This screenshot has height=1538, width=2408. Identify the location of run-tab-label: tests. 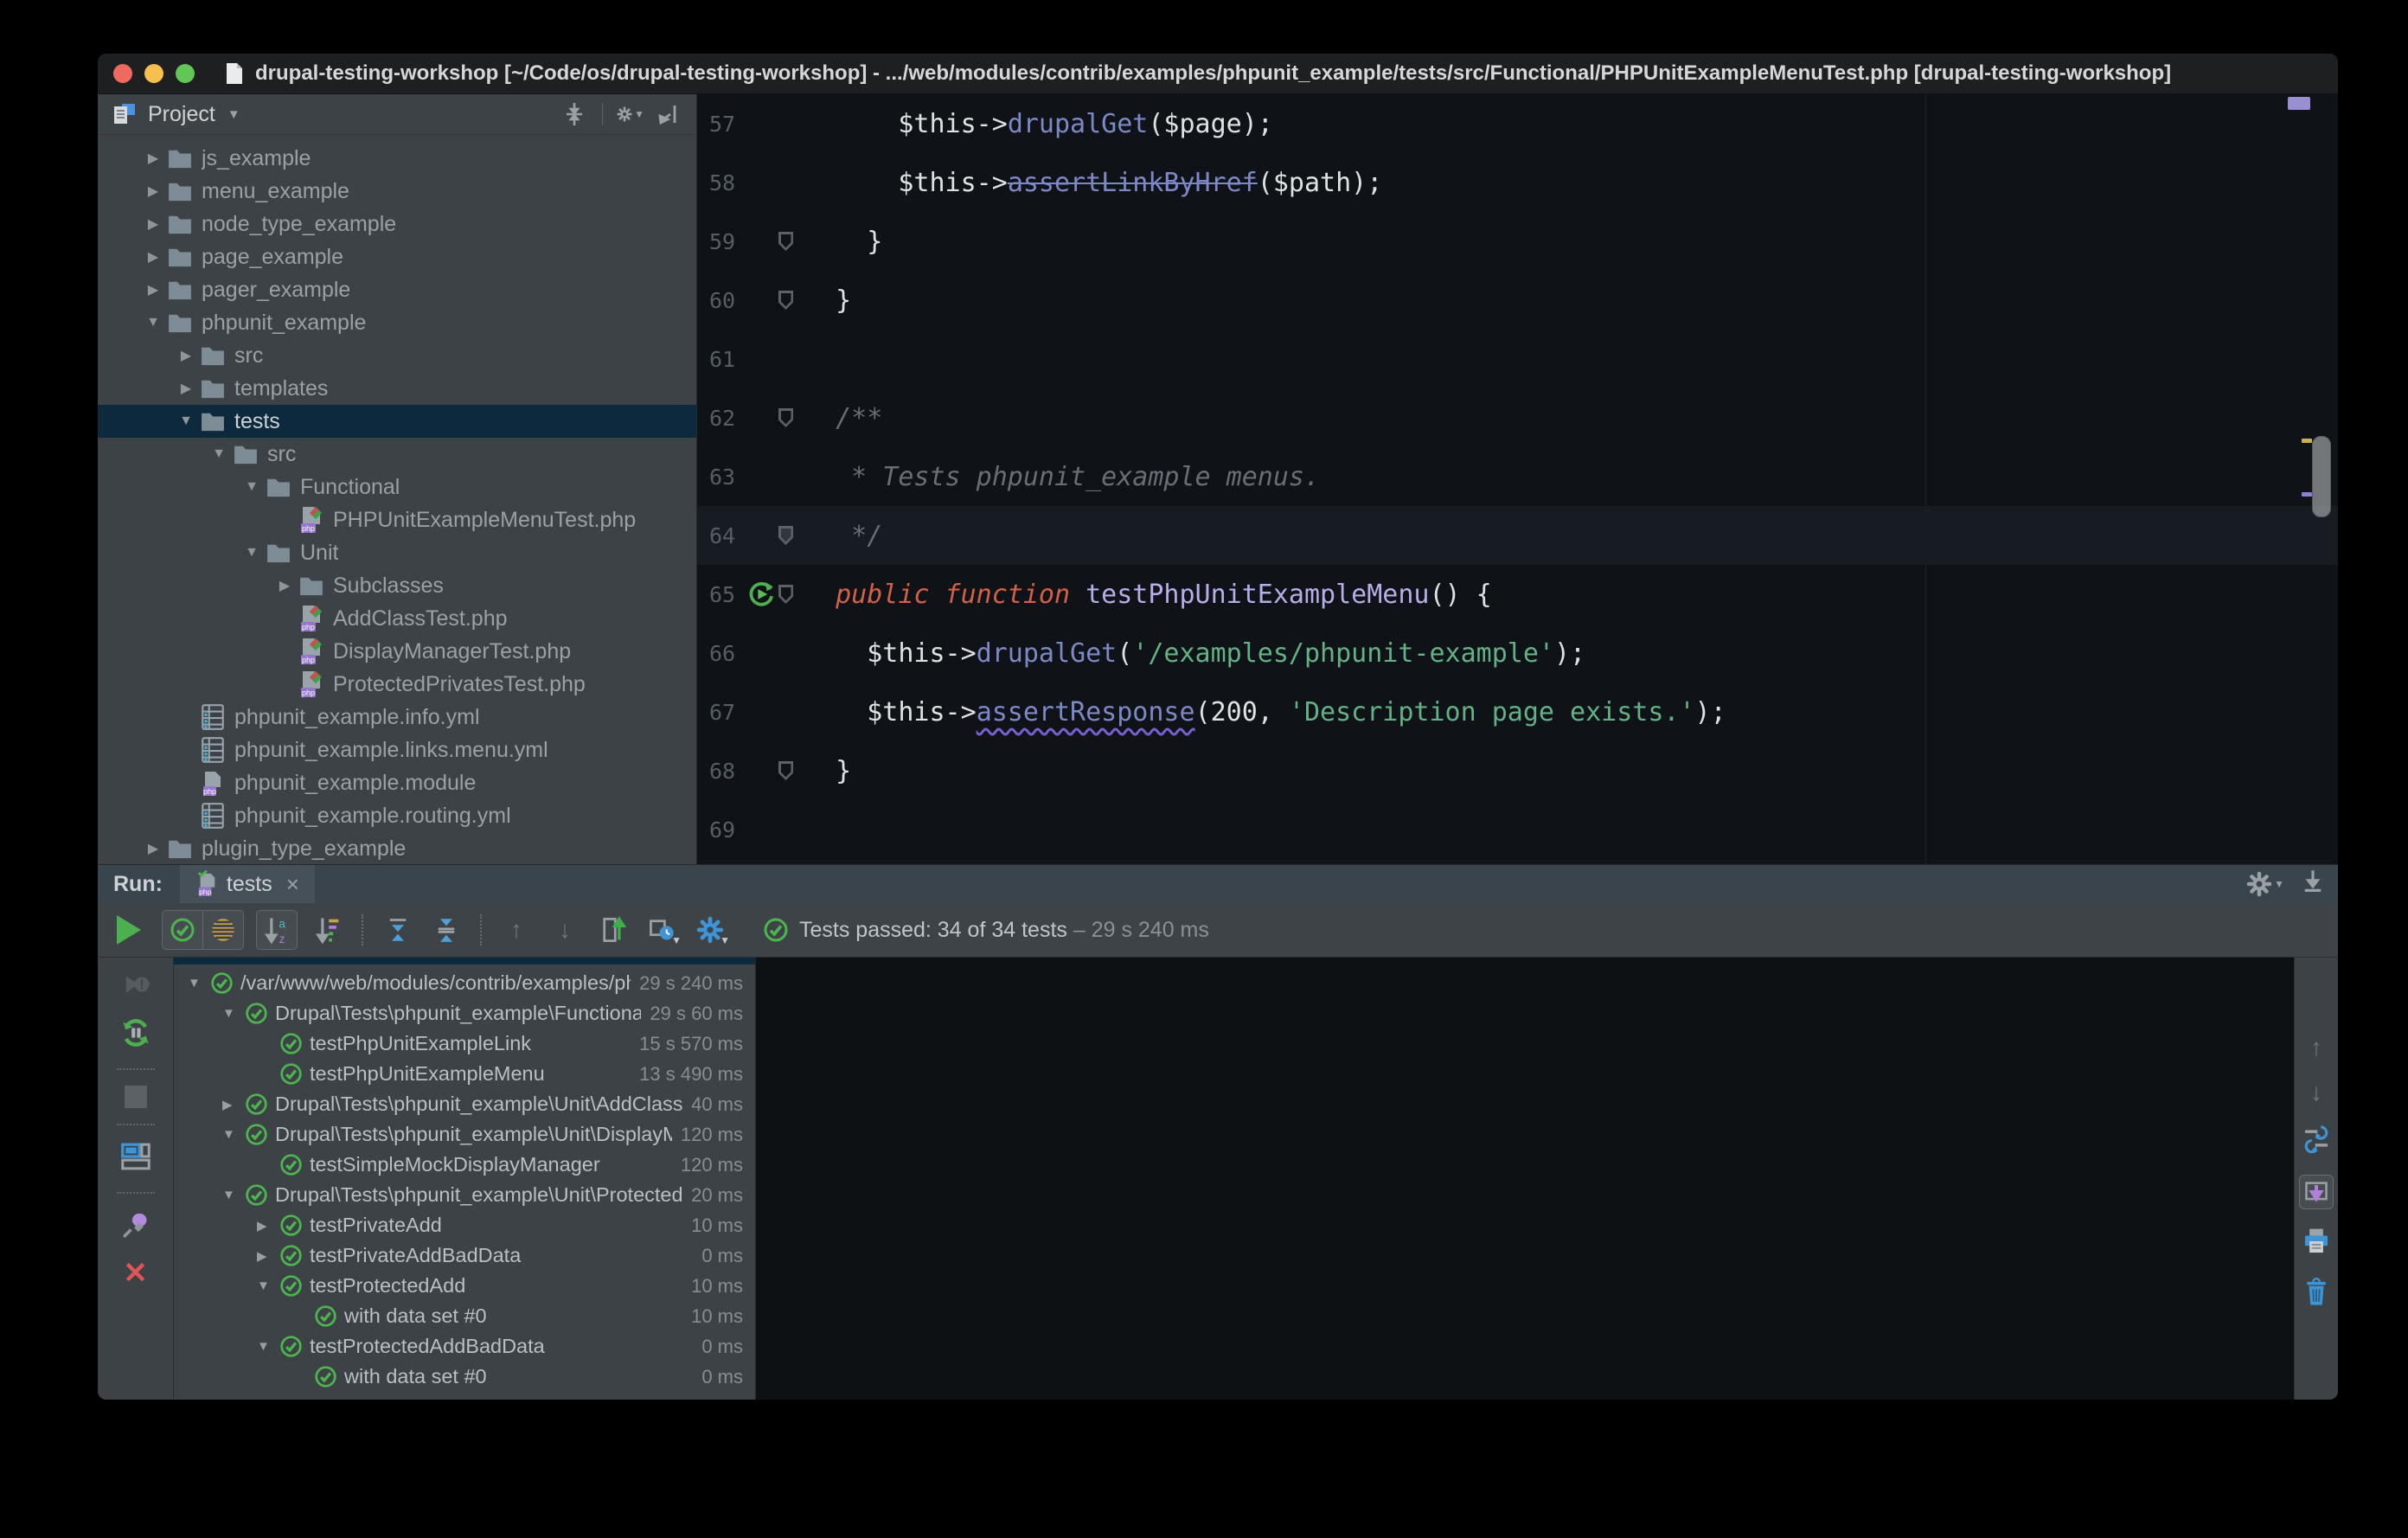
(249, 885).